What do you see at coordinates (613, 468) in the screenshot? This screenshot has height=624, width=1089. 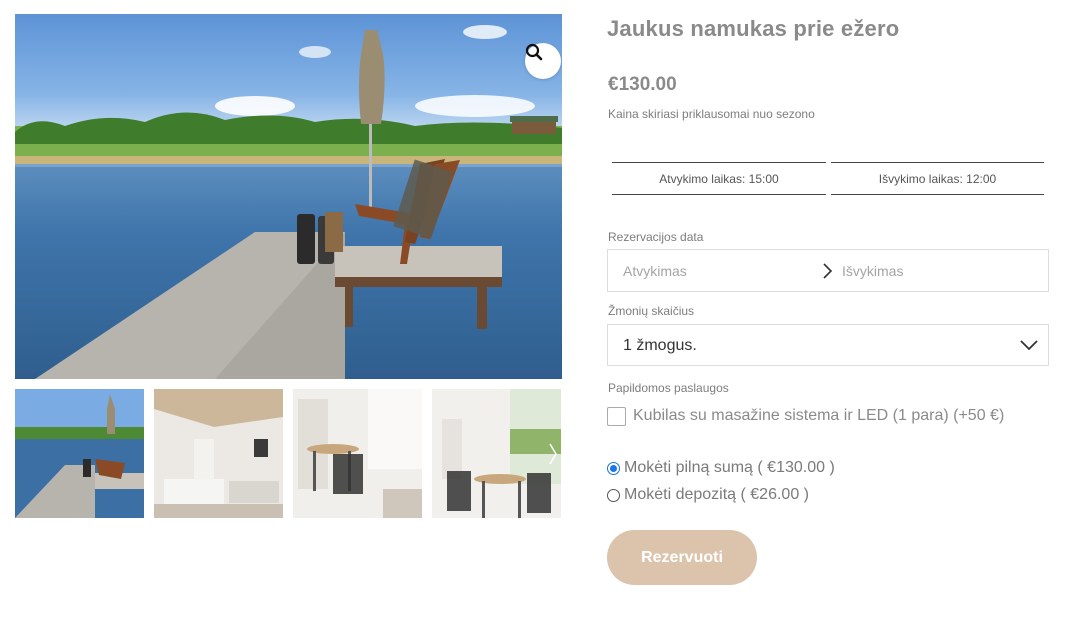 I see `payment-full-radio` at bounding box center [613, 468].